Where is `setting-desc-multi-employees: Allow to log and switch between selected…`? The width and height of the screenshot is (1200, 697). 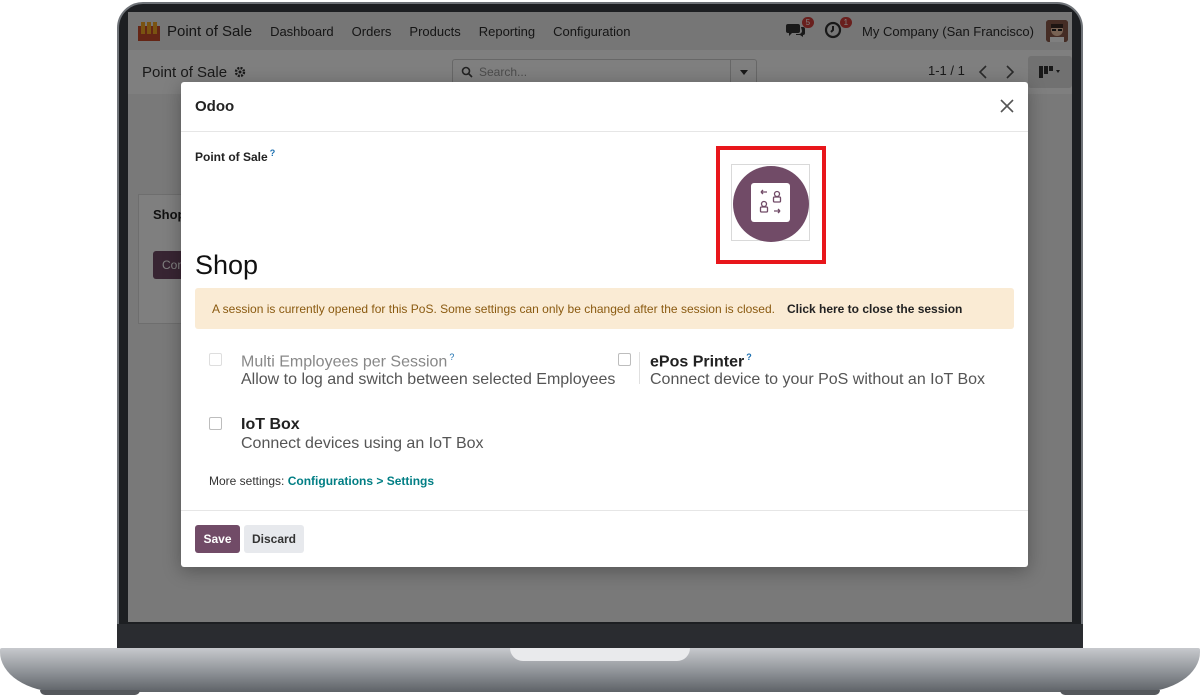 setting-desc-multi-employees: Allow to log and switch between selected… is located at coordinates (428, 379).